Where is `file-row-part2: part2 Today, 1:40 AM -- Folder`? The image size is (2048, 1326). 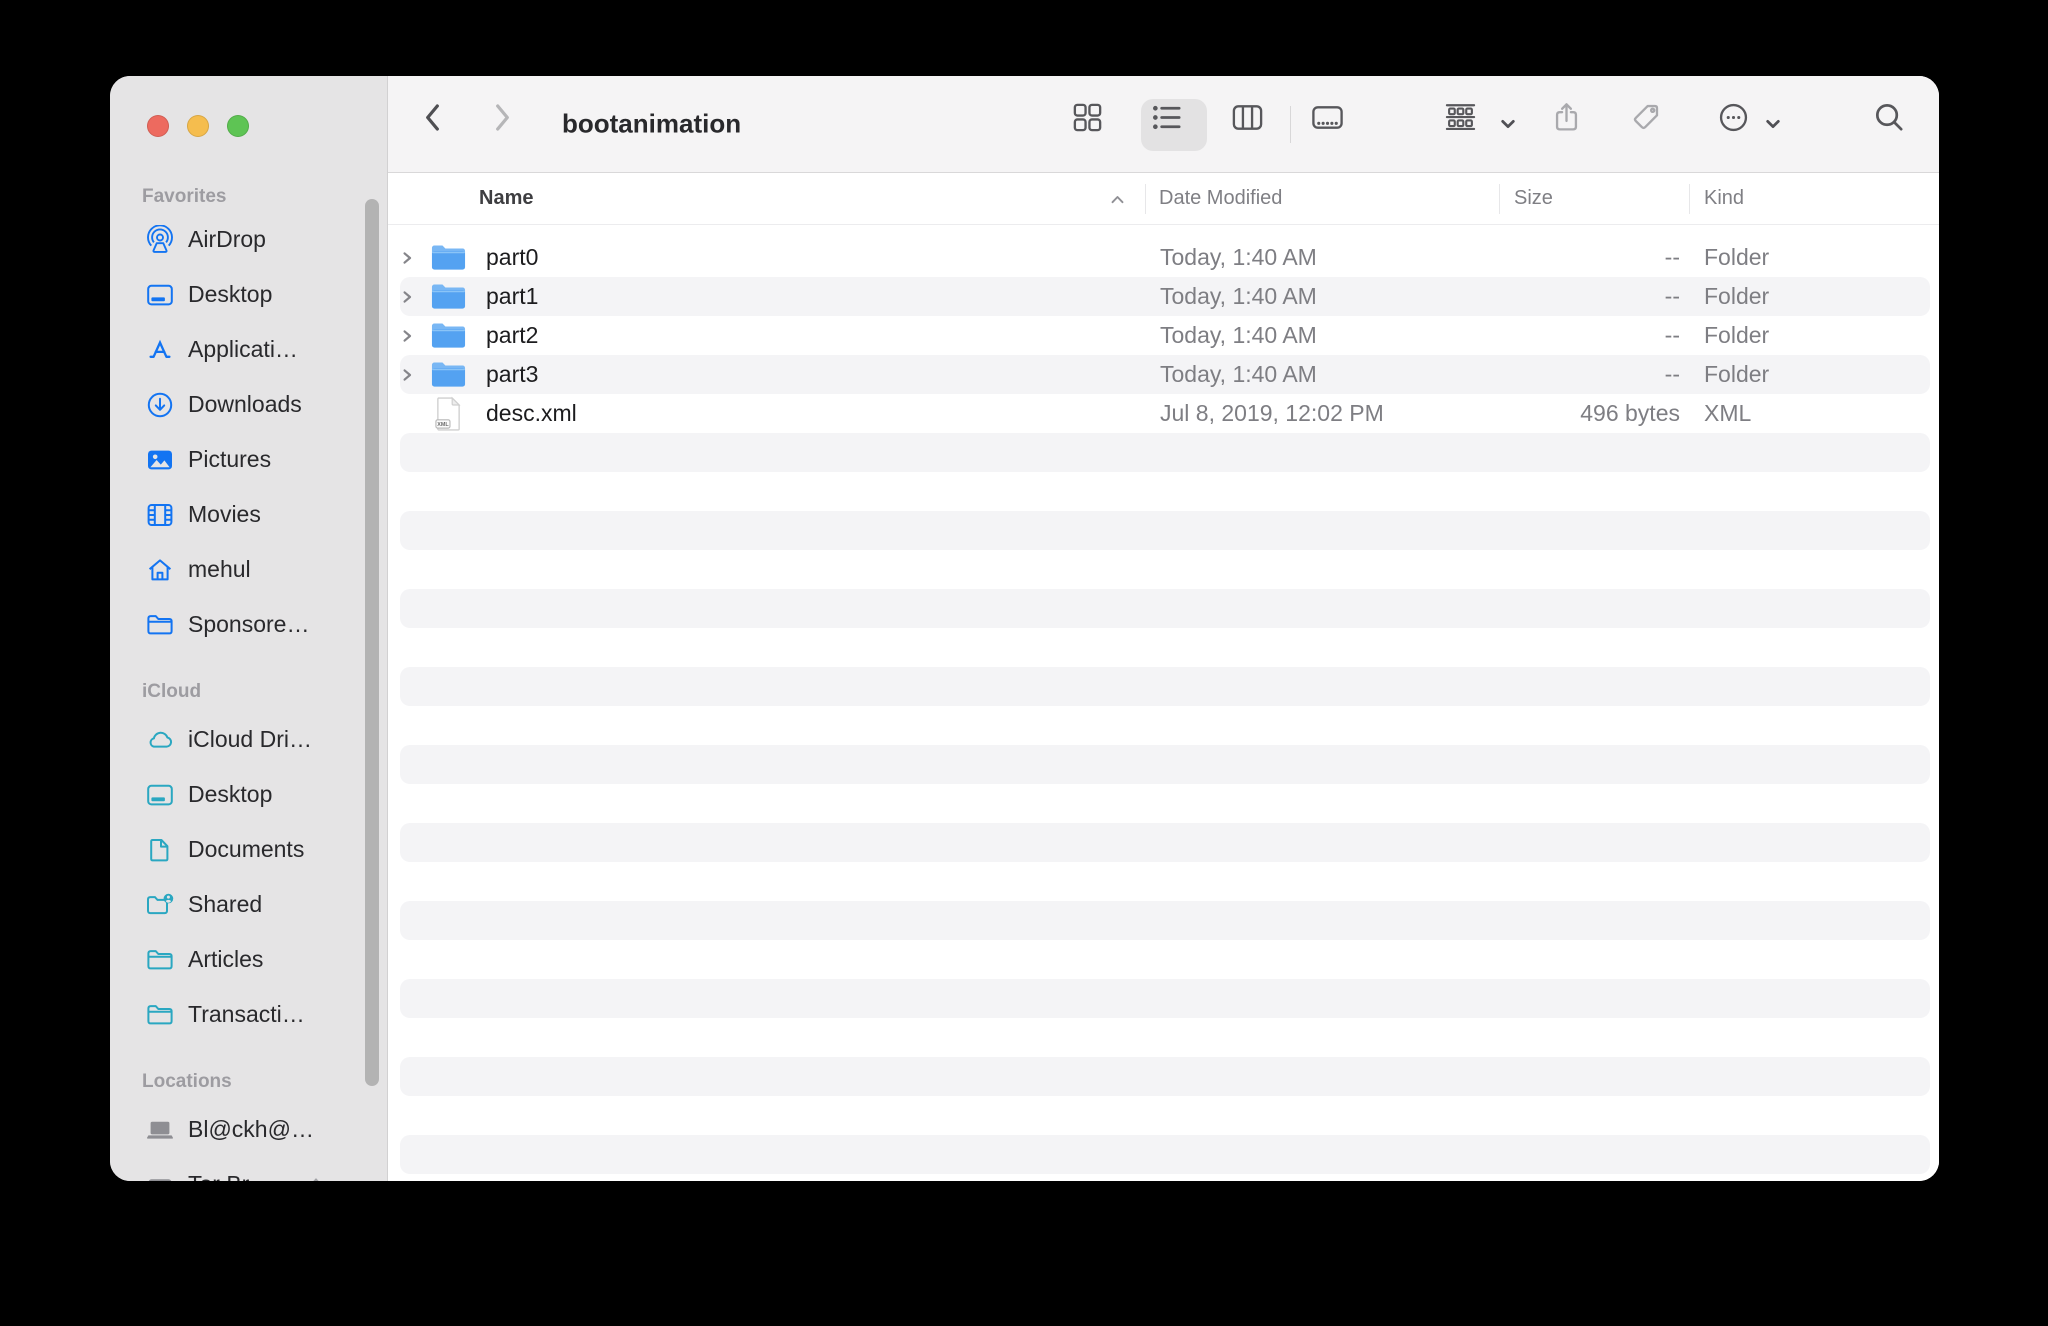
file-row-part2: part2 Today, 1:40 AM -- Folder is located at coordinates (1163, 335).